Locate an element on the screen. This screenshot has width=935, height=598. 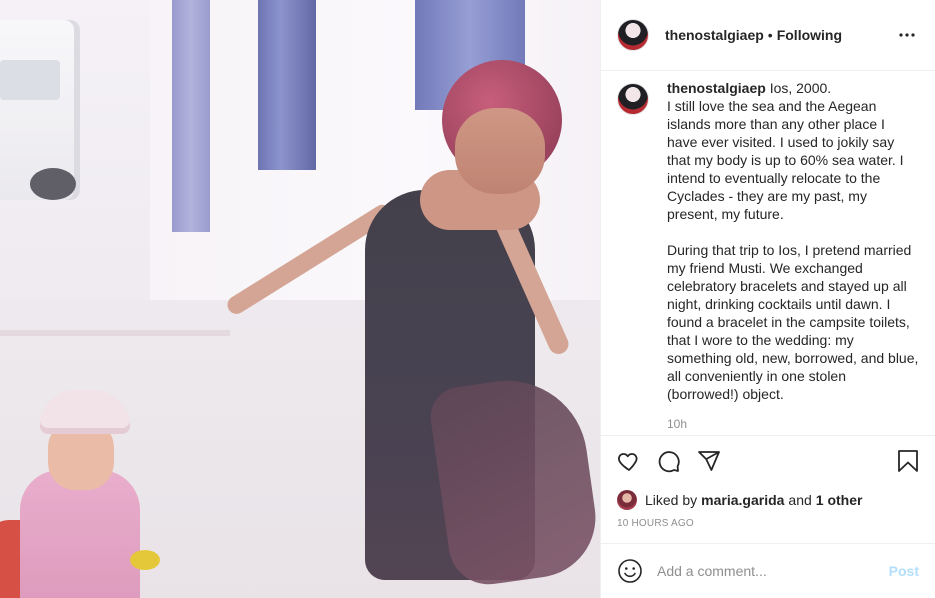
author-username: thenostalgiaep is located at coordinates (714, 35).